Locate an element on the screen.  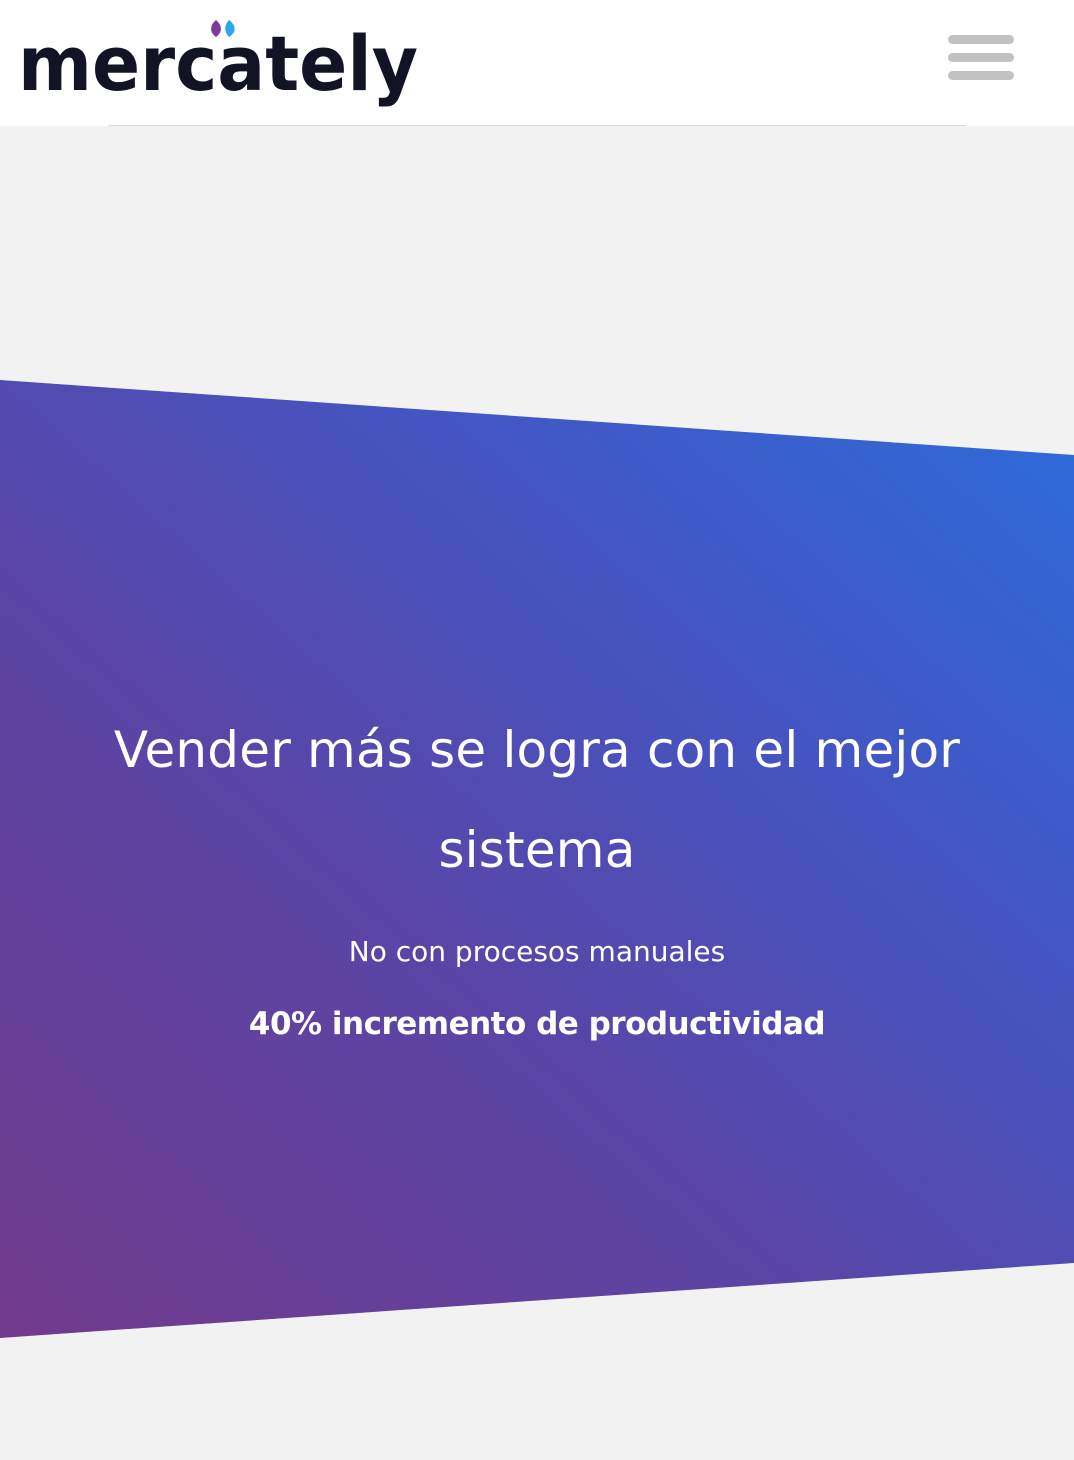
hero-subtitle: No con procesos manuales is located at coordinates (537, 951).